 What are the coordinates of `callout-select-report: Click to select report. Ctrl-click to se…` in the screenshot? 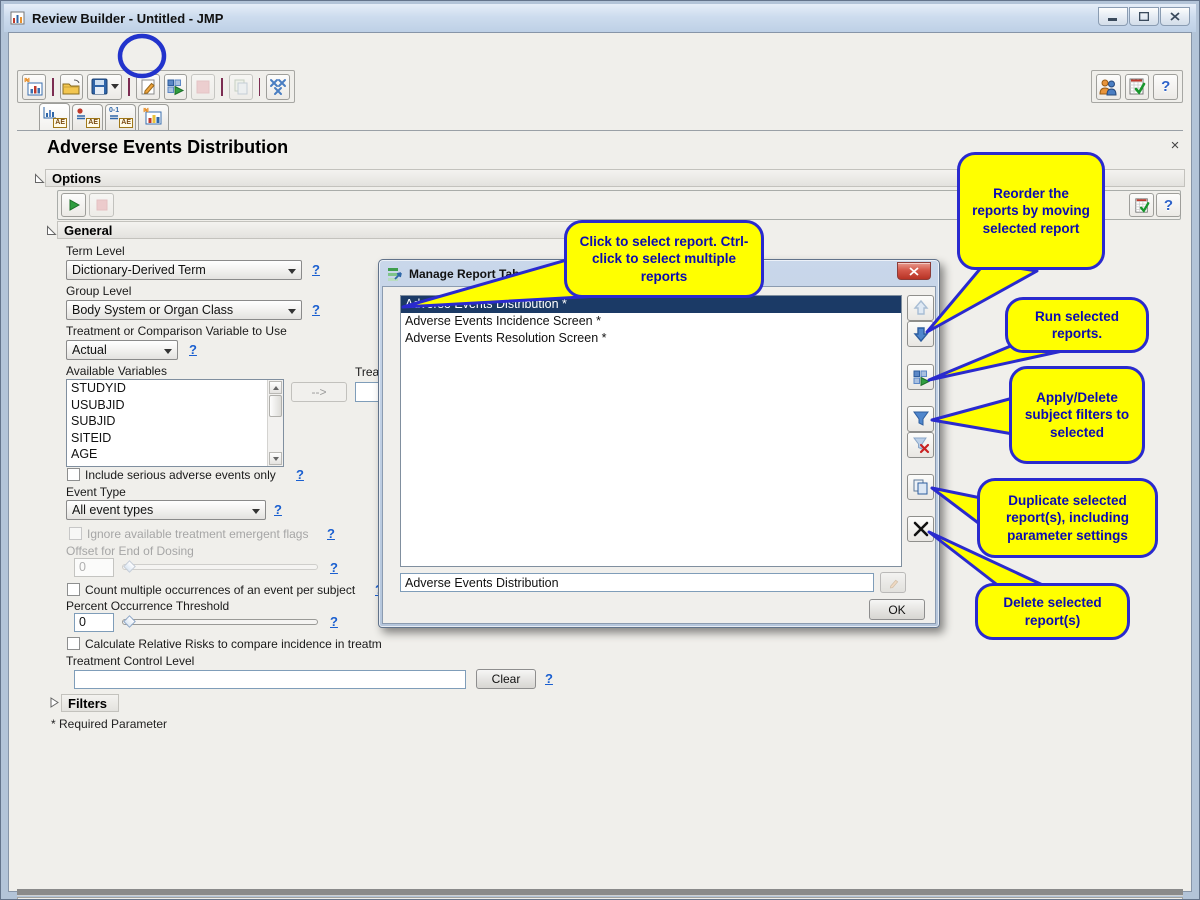 It's located at (664, 259).